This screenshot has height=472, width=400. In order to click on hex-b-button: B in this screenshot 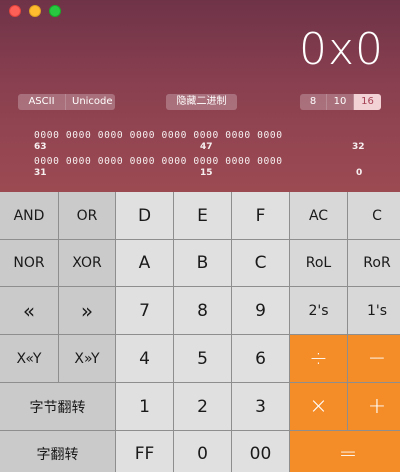, I will do `click(202, 263)`.